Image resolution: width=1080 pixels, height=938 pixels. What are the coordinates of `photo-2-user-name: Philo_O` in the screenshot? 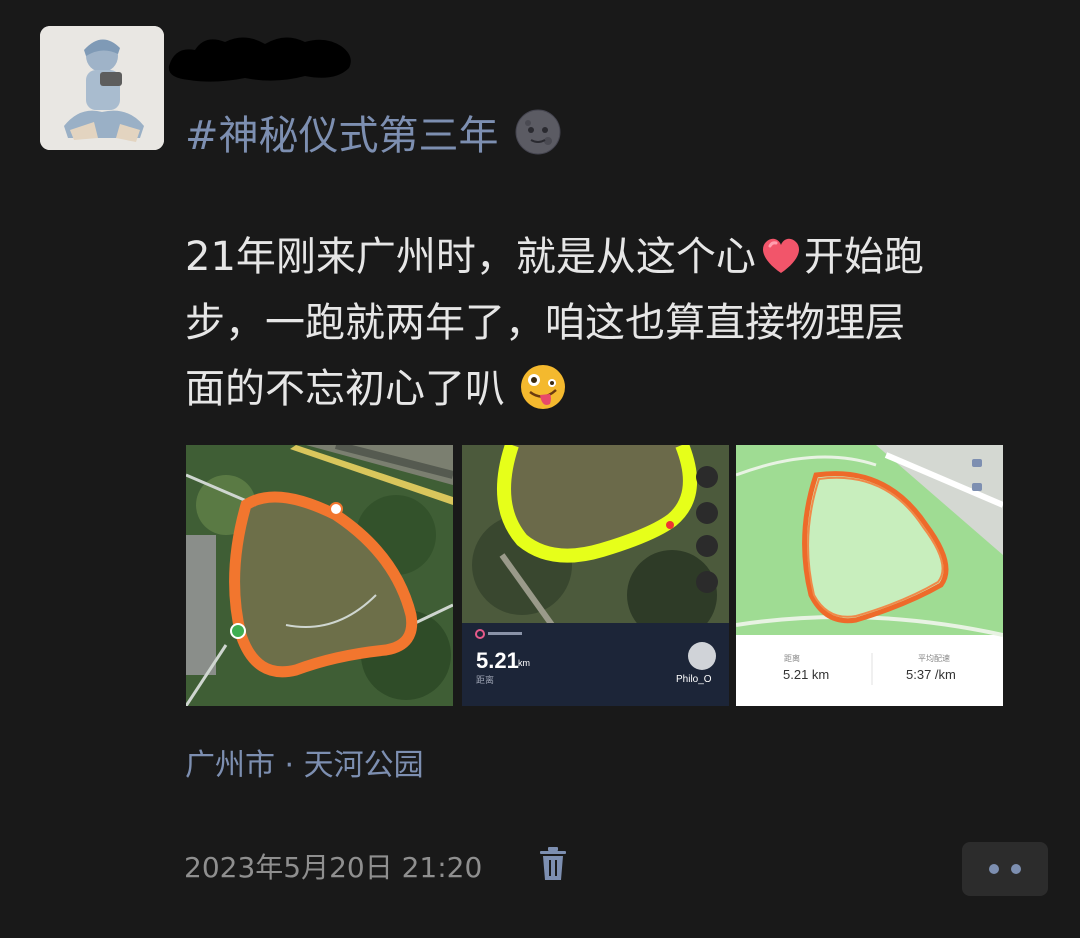 It's located at (694, 679).